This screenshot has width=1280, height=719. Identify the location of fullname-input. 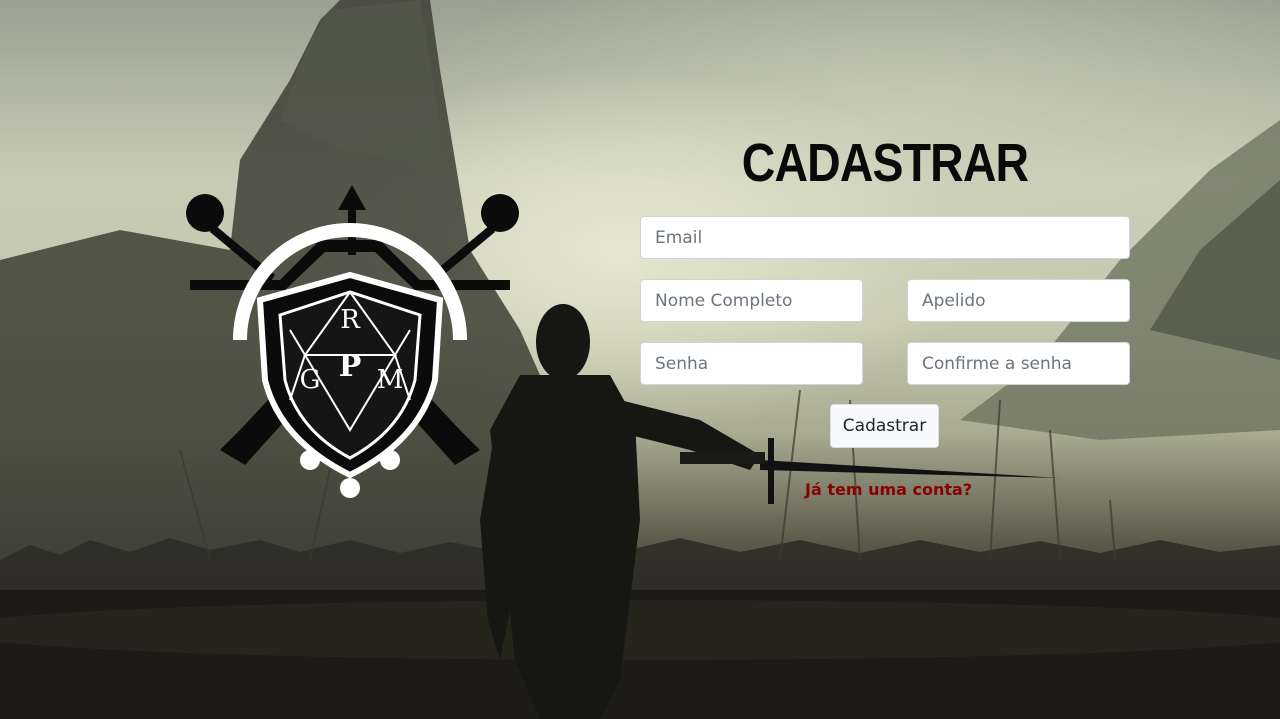
(751, 300).